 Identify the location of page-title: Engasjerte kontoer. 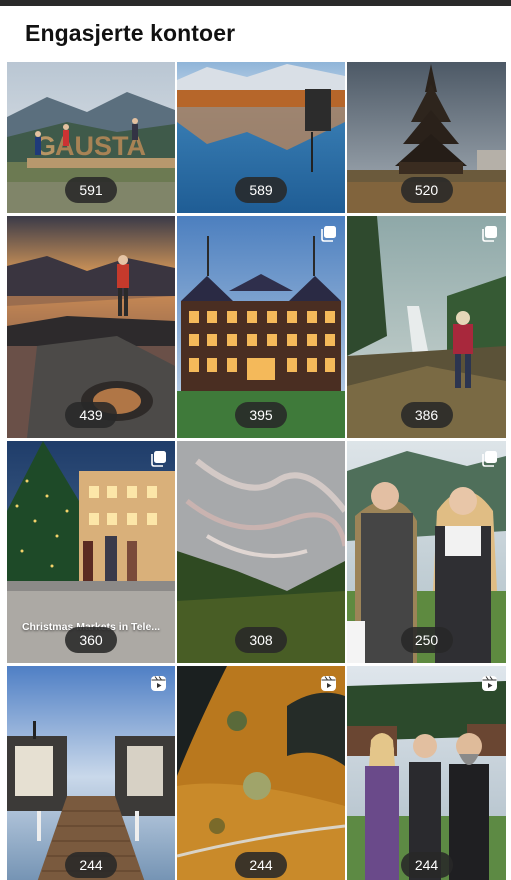
(130, 32).